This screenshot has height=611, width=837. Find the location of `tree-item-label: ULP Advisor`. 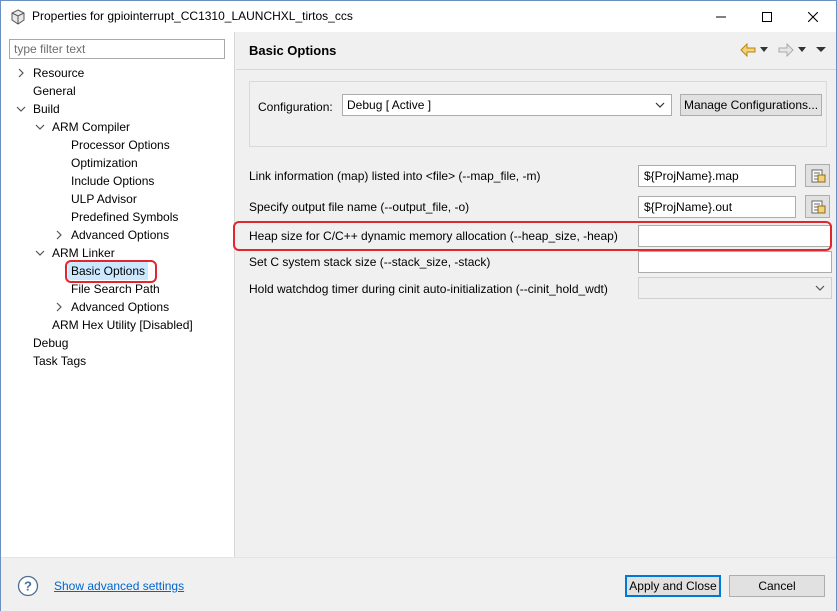

tree-item-label: ULP Advisor is located at coordinates (104, 199).